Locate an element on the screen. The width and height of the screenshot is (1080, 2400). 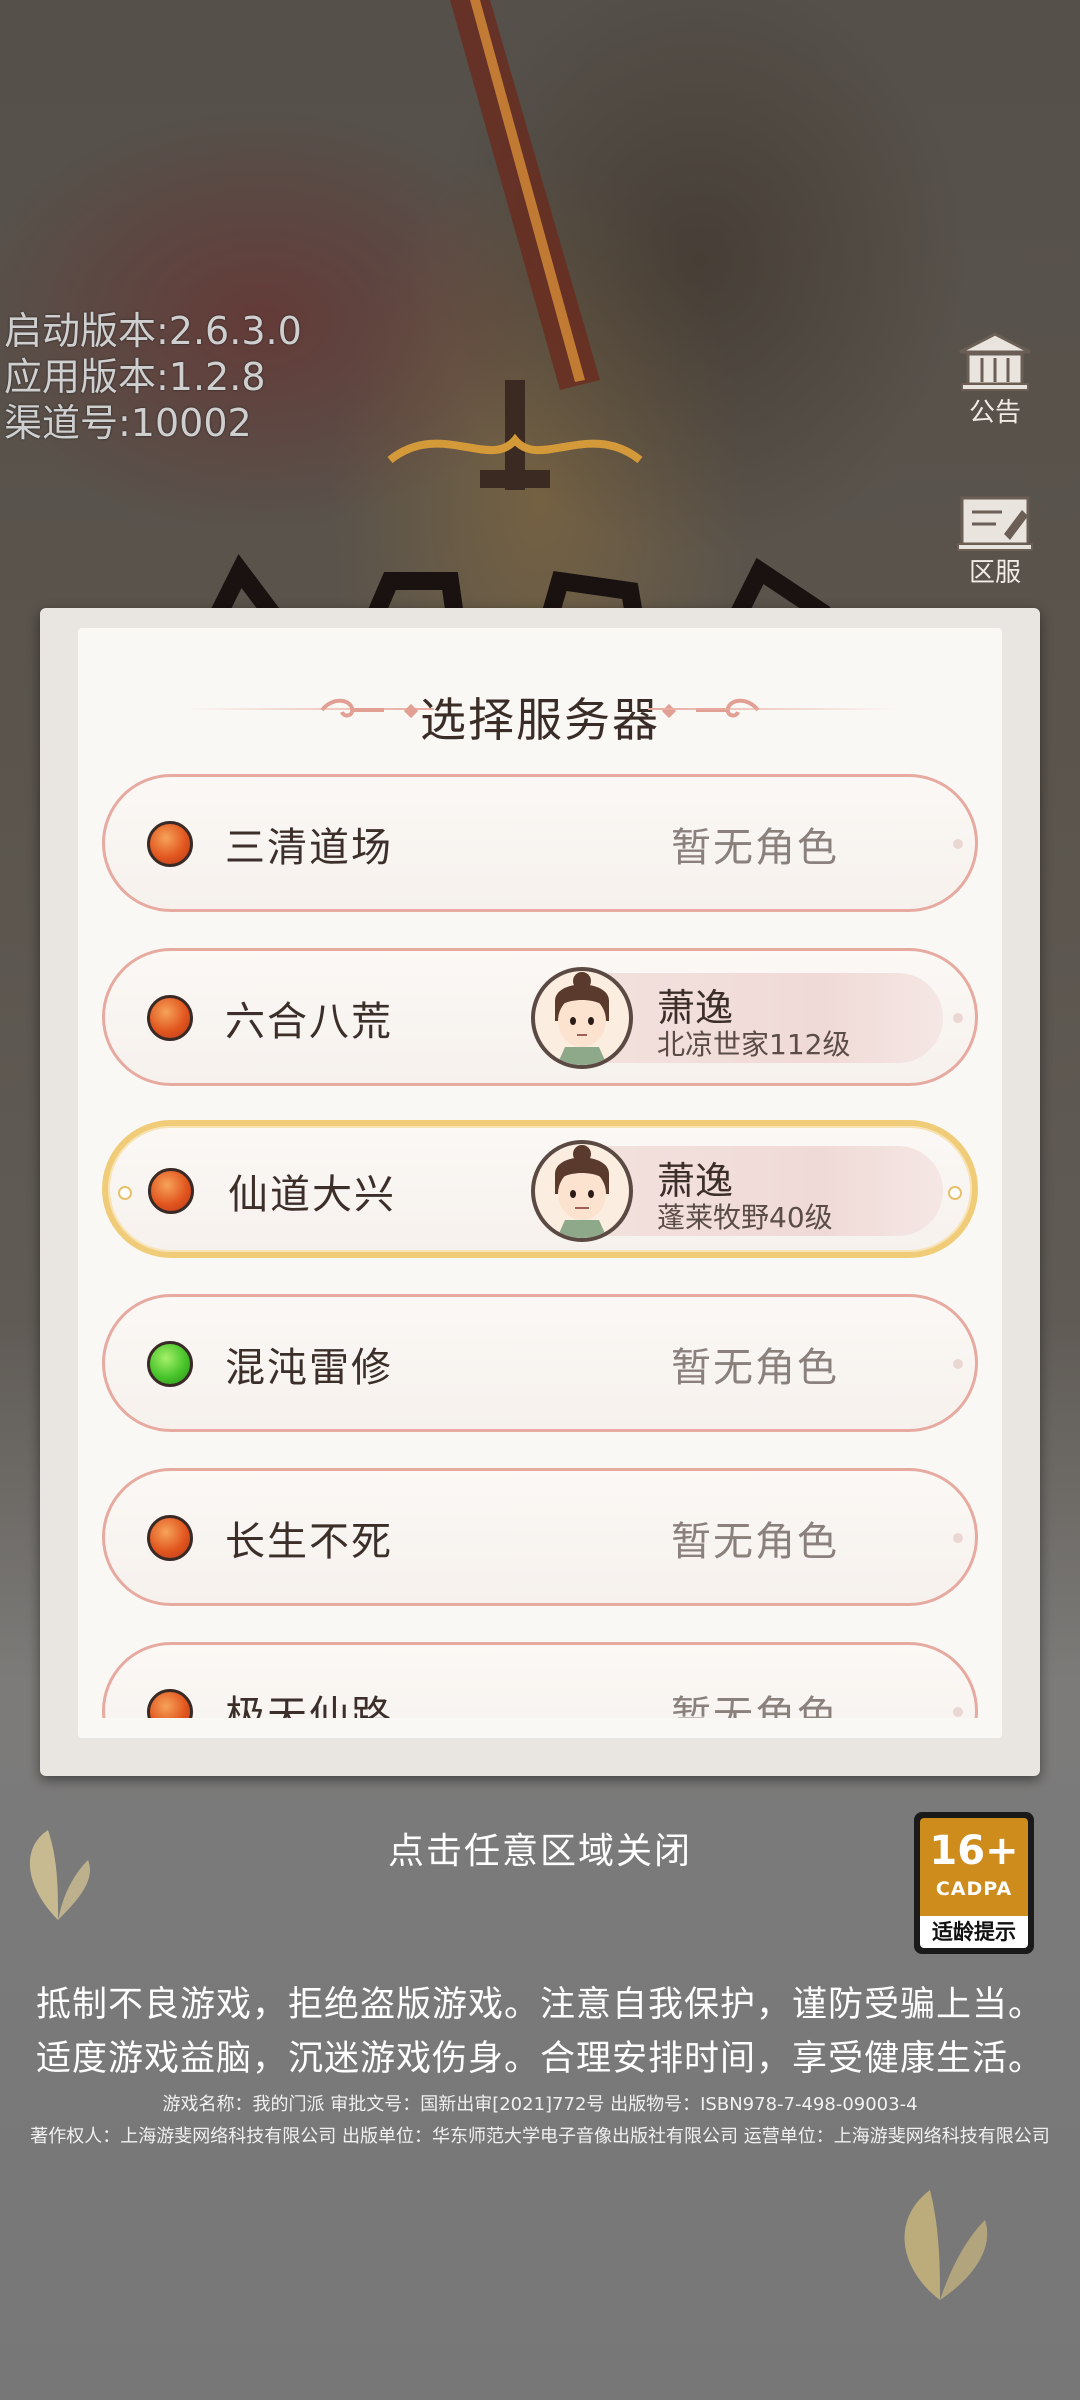
swirl-right-icon is located at coordinates (728, 708).